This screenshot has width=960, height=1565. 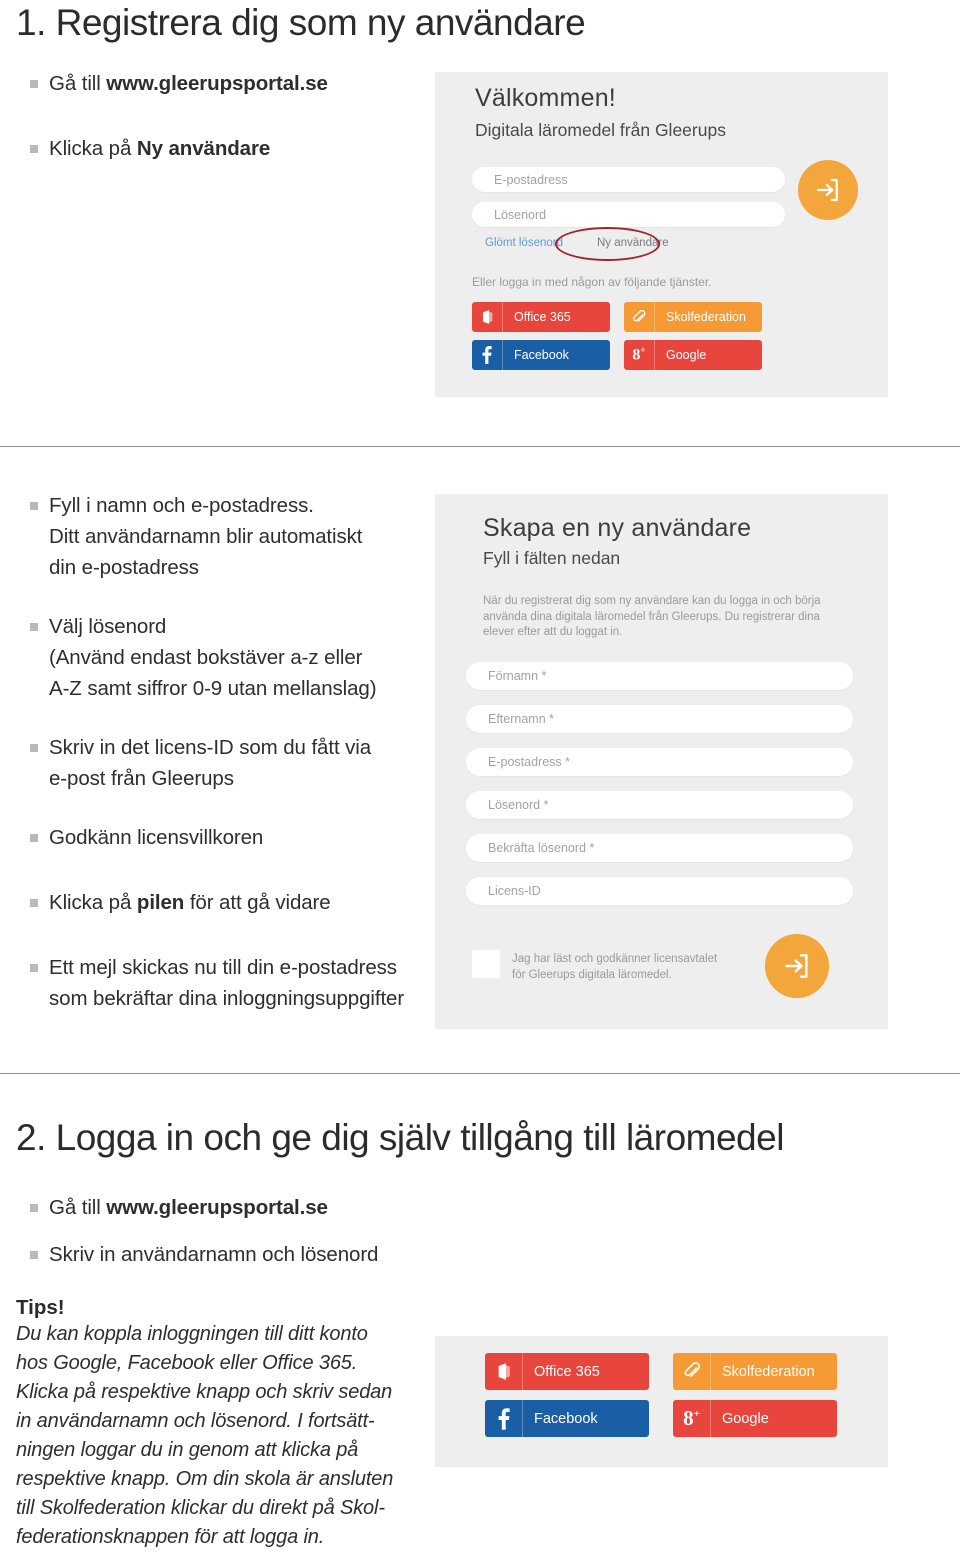 I want to click on lastname-field: Efternamn *, so click(x=659, y=719).